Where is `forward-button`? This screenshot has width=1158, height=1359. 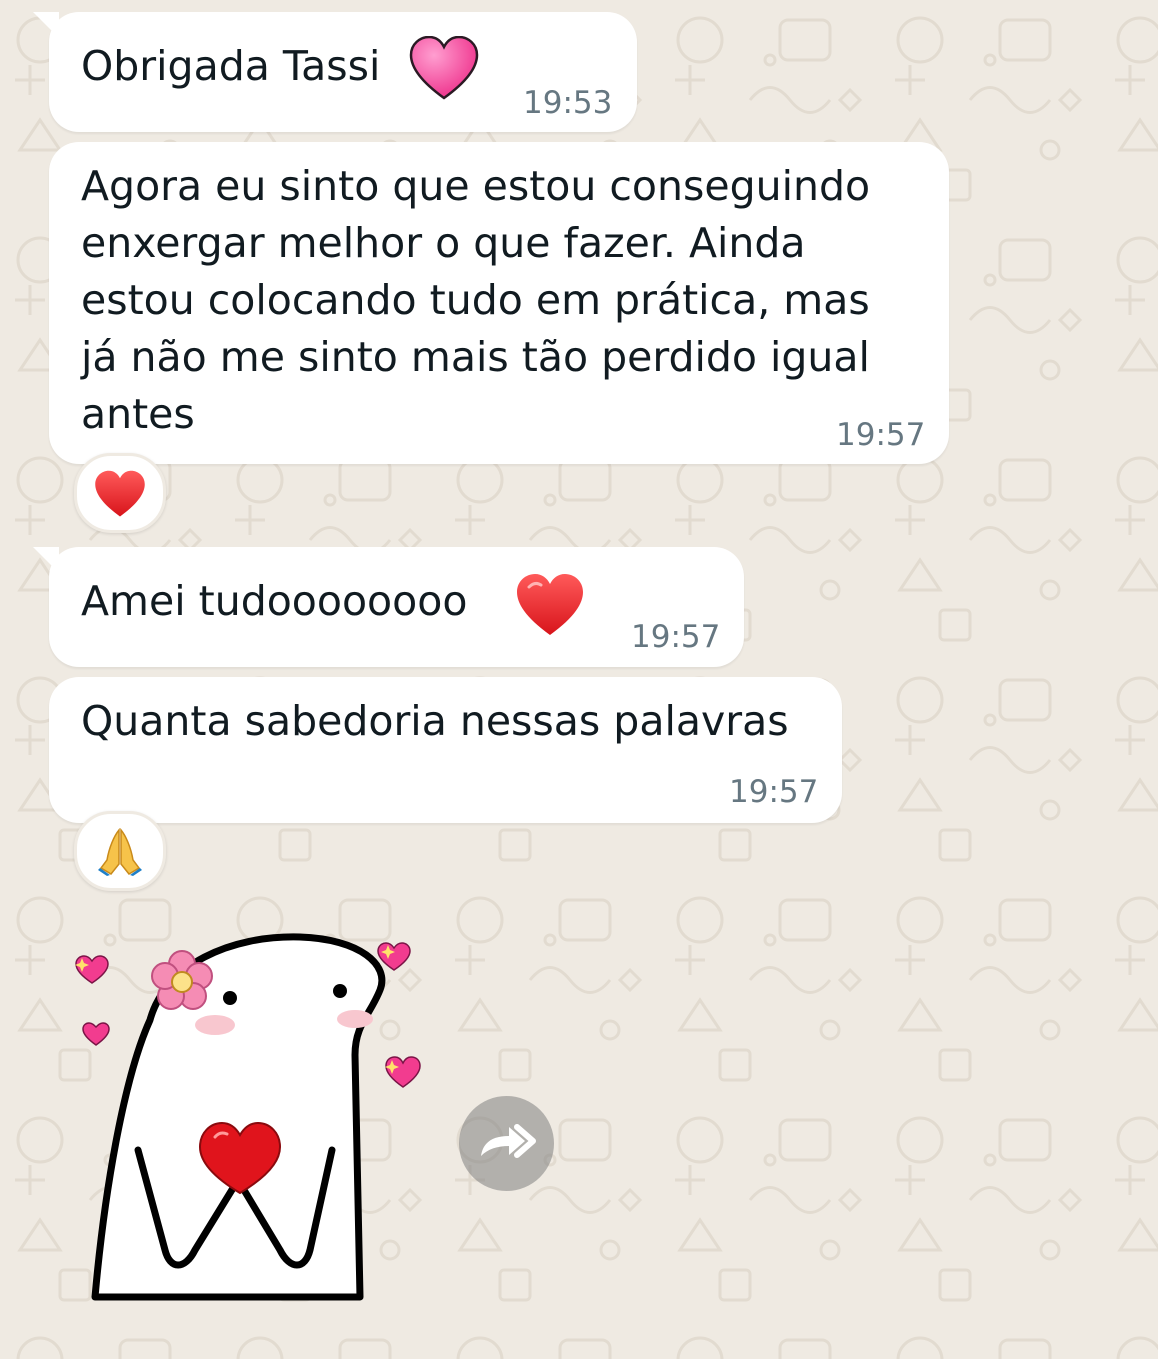
forward-button is located at coordinates (506, 1143).